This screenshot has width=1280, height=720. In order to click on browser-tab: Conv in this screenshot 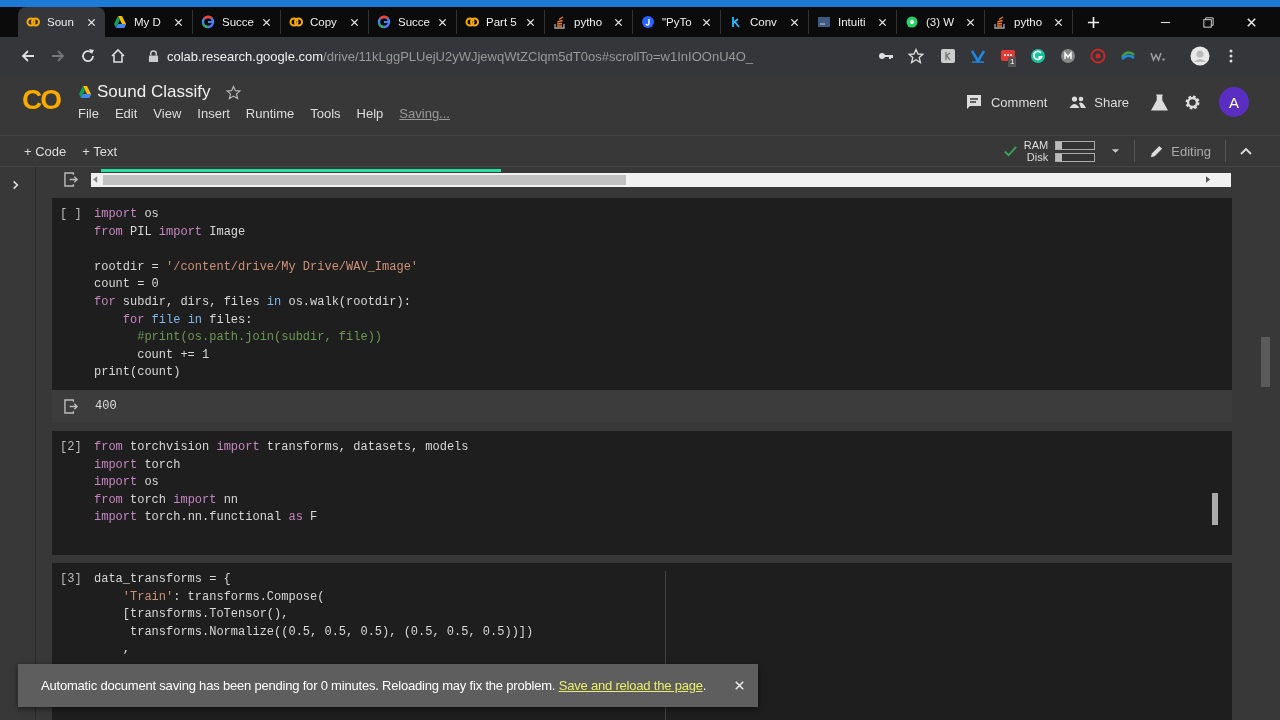, I will do `click(765, 22)`.